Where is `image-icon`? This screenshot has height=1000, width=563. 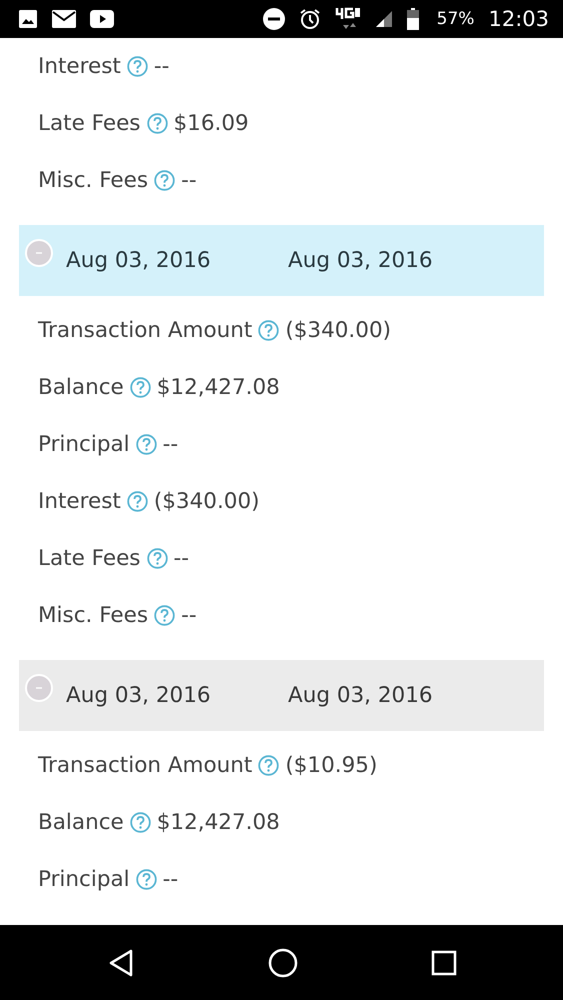 image-icon is located at coordinates (28, 19).